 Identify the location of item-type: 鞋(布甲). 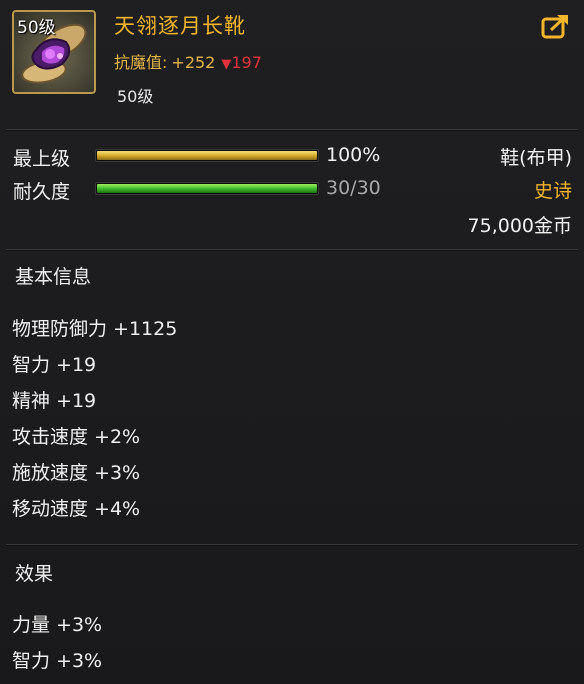
(536, 158).